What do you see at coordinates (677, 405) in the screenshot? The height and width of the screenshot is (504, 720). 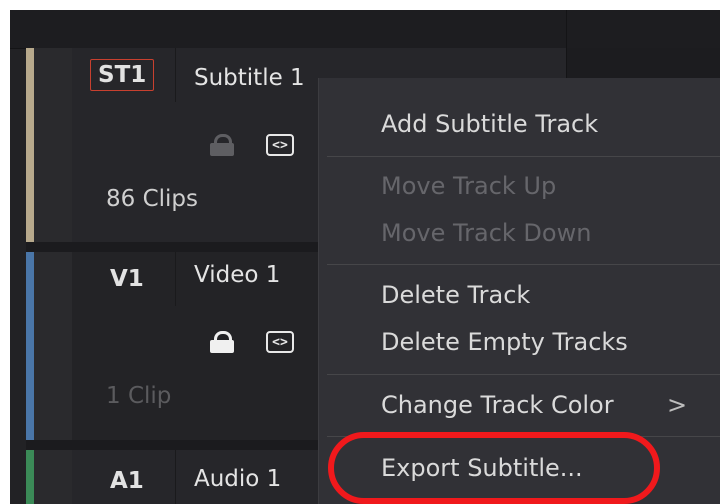 I see `chevron-right-icon: >` at bounding box center [677, 405].